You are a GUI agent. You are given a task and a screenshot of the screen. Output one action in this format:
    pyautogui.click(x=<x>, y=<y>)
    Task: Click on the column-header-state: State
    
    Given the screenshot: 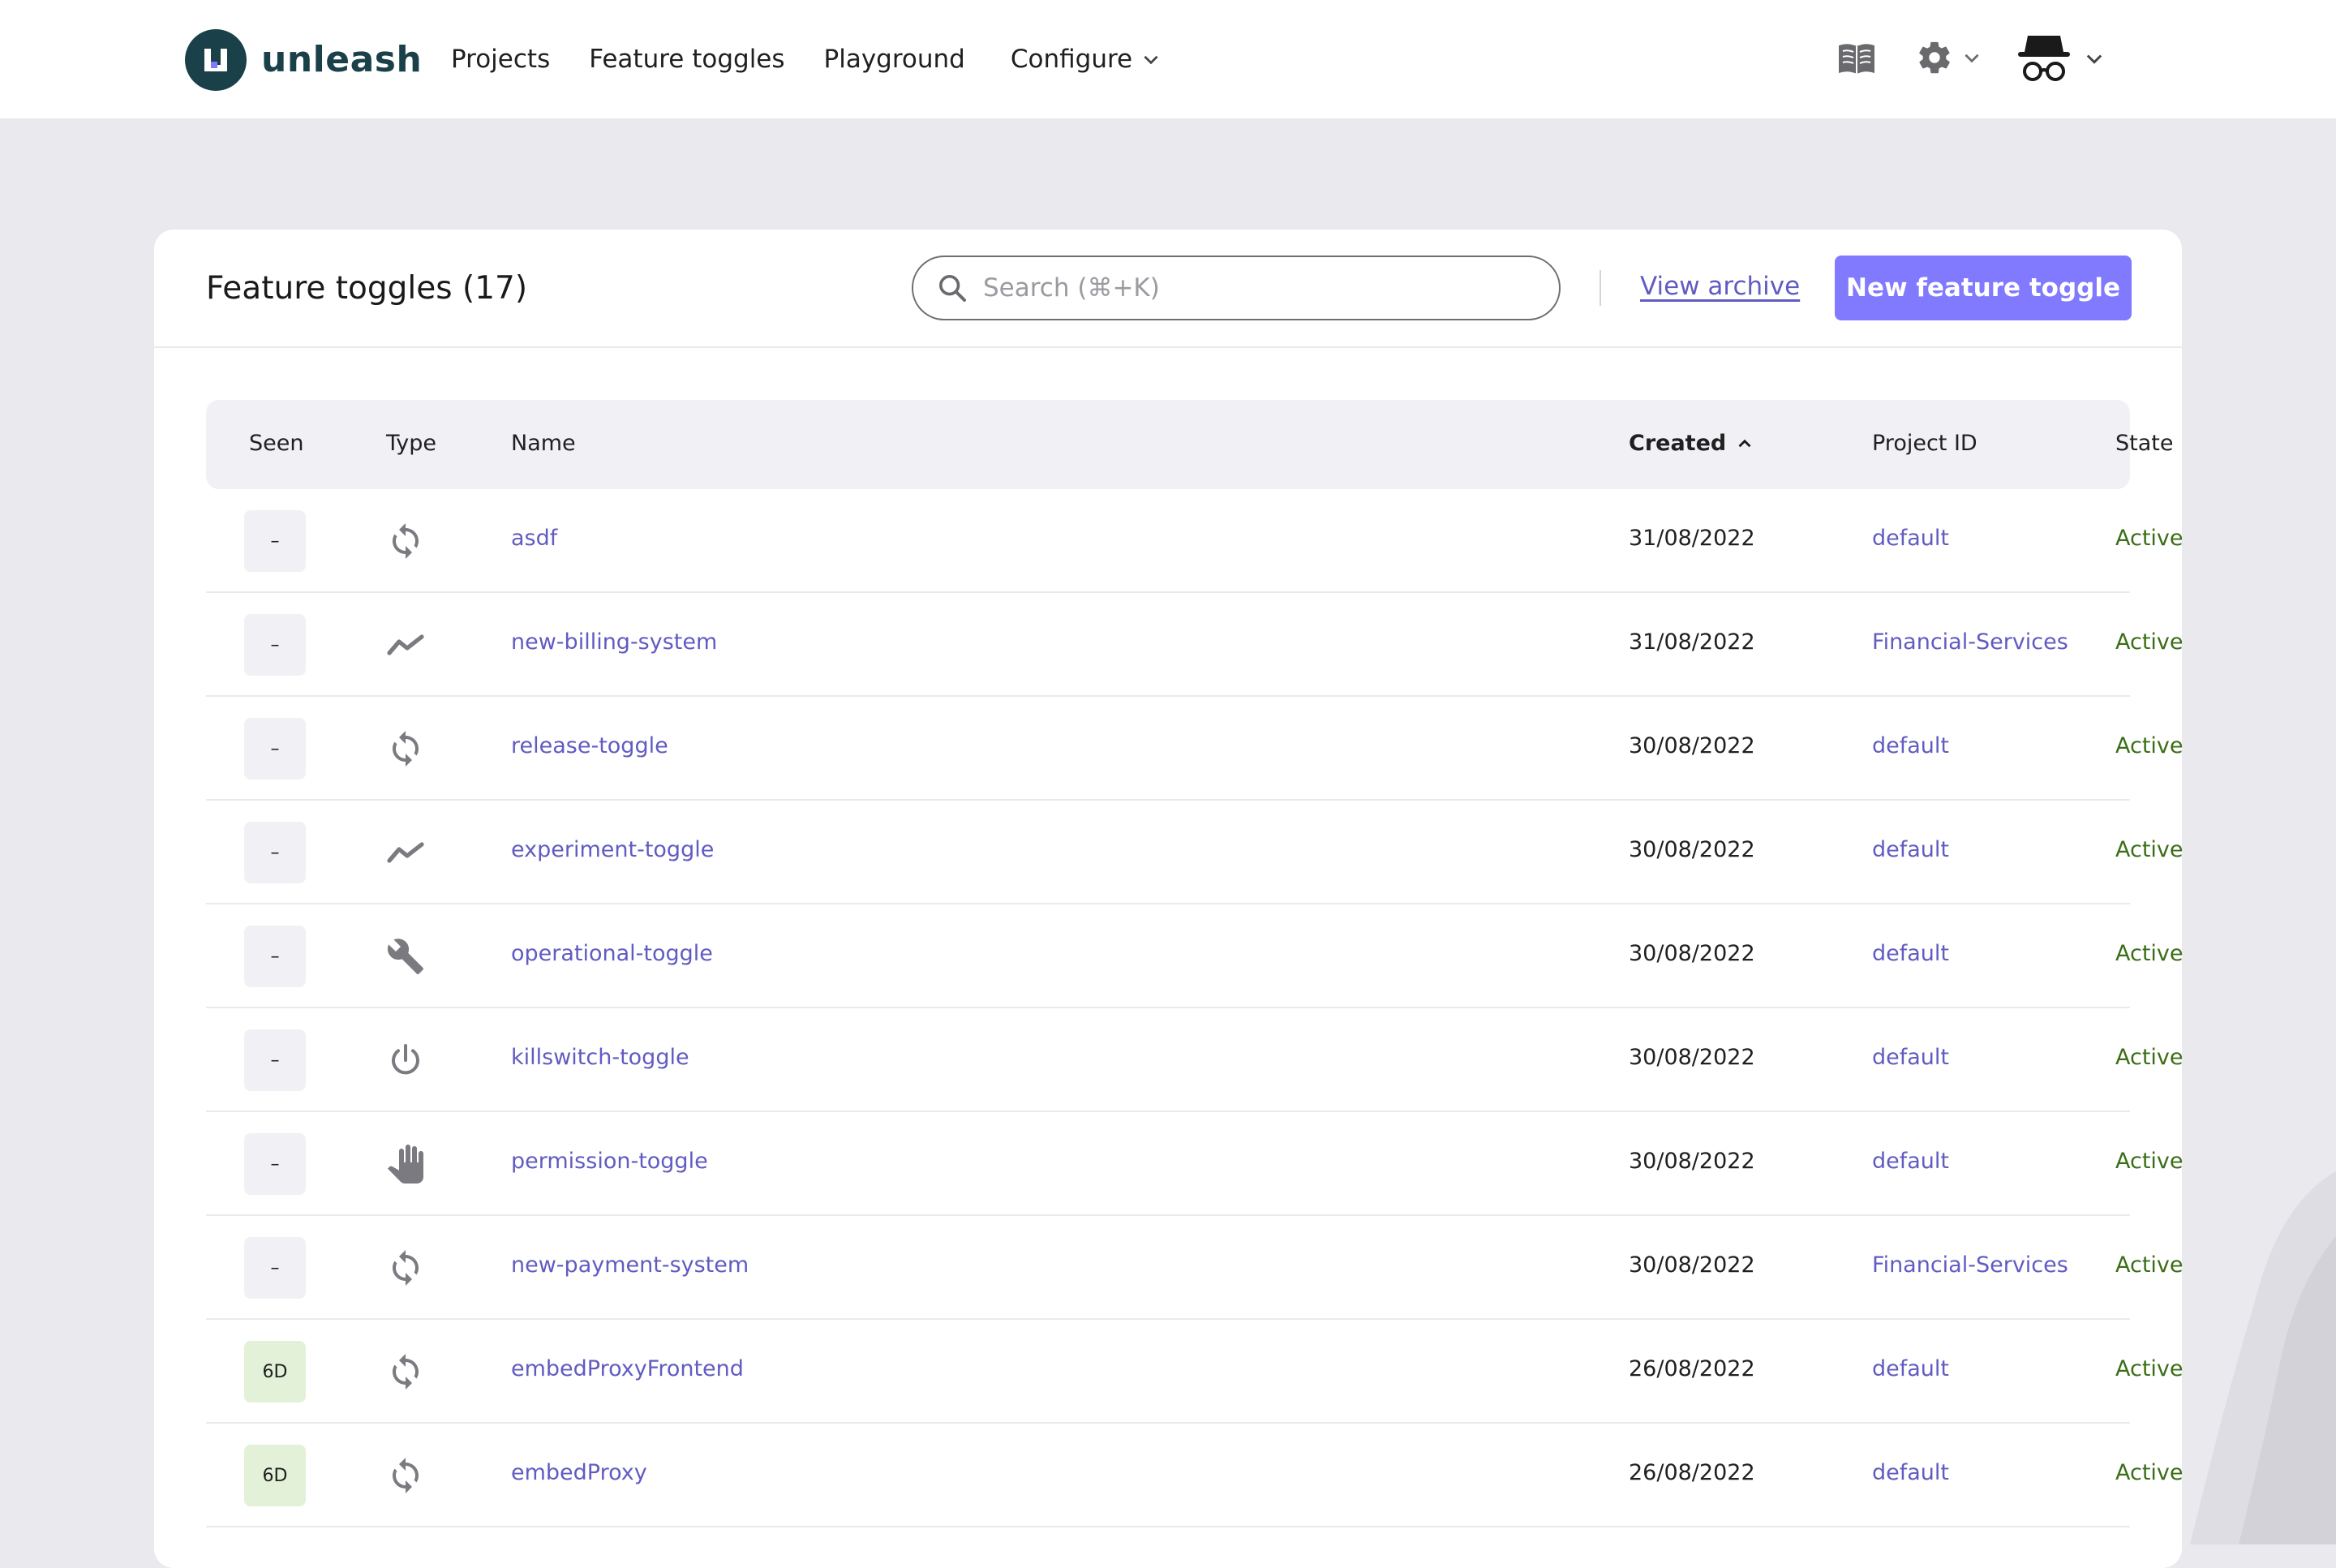 What is the action you would take?
    pyautogui.click(x=2144, y=443)
    